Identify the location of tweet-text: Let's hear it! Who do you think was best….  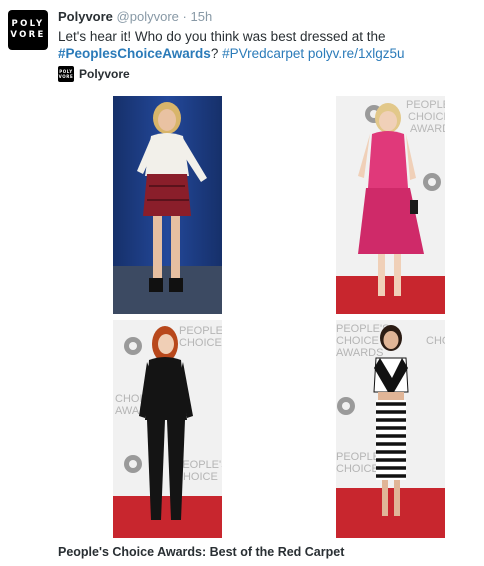
(263, 45).